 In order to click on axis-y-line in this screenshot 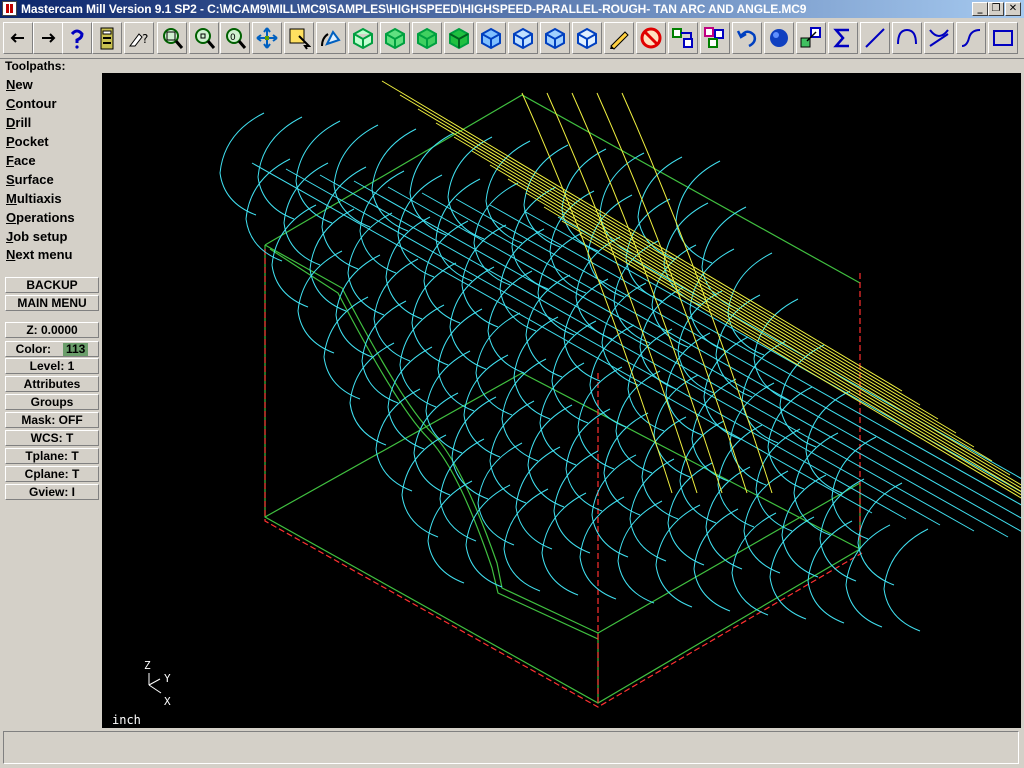, I will do `click(154, 682)`.